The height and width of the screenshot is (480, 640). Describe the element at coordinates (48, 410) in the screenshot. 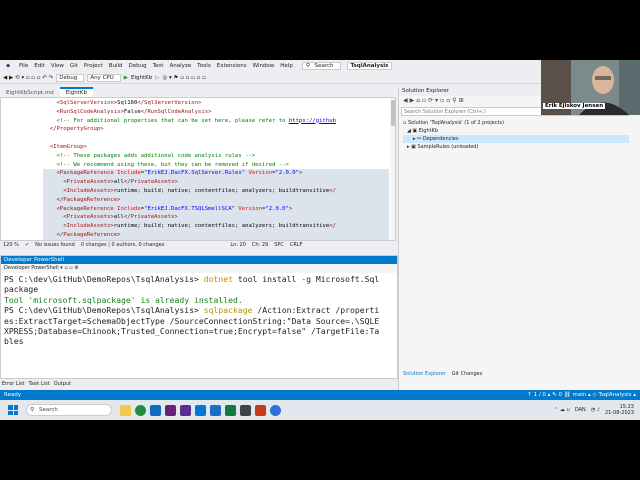

I see `taskbar-search-label: Search` at that location.